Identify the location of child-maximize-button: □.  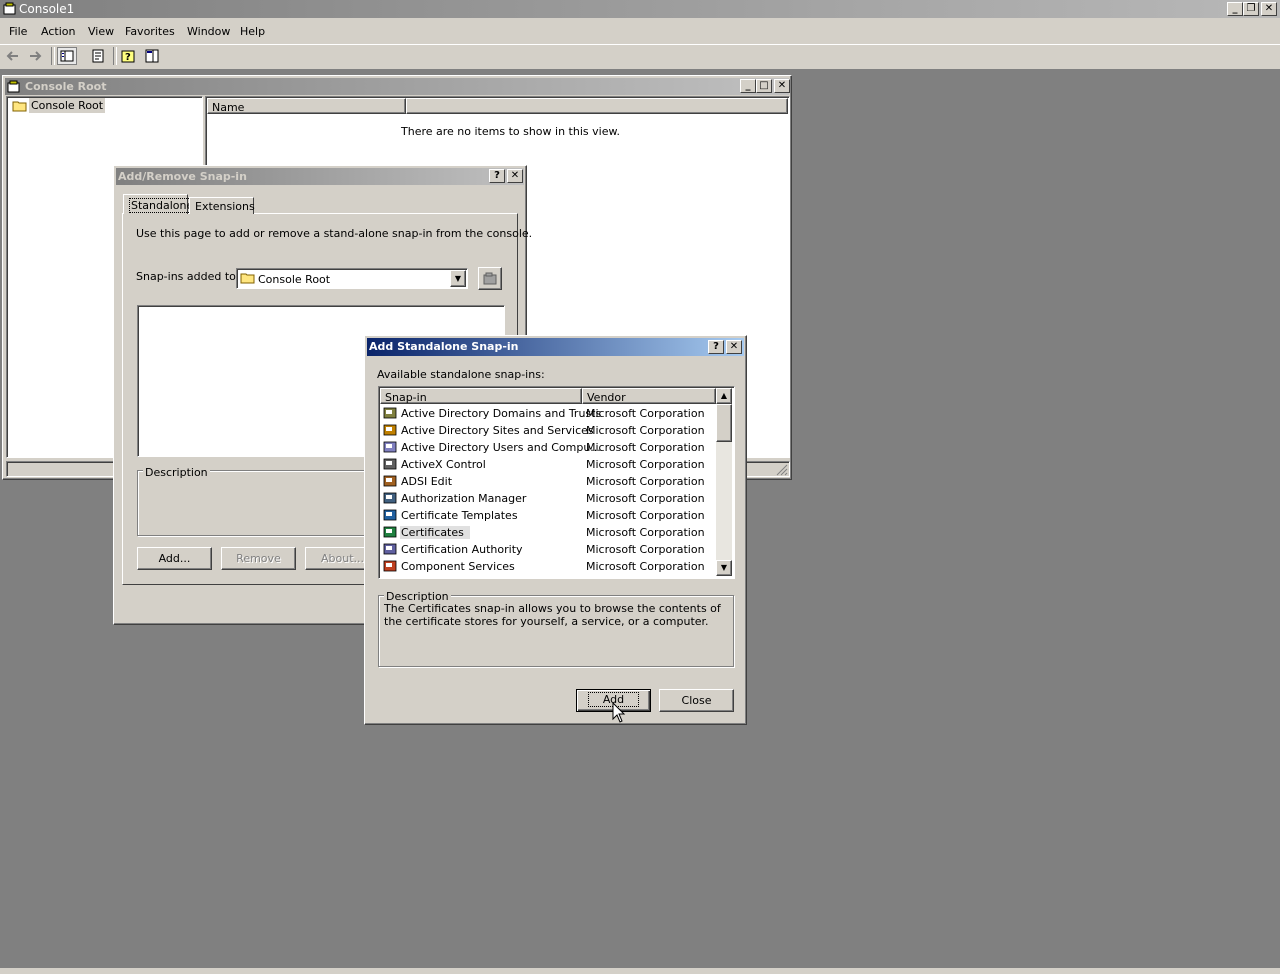
(764, 86).